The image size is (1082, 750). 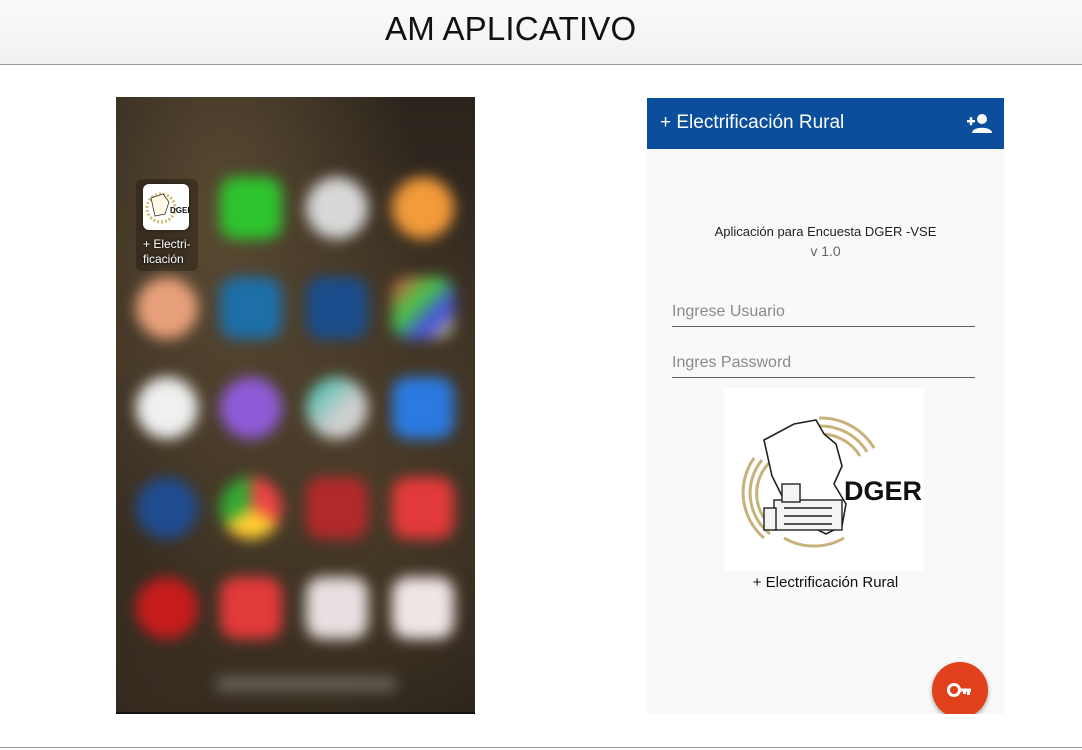 I want to click on app-version: v 1.0, so click(x=825, y=251).